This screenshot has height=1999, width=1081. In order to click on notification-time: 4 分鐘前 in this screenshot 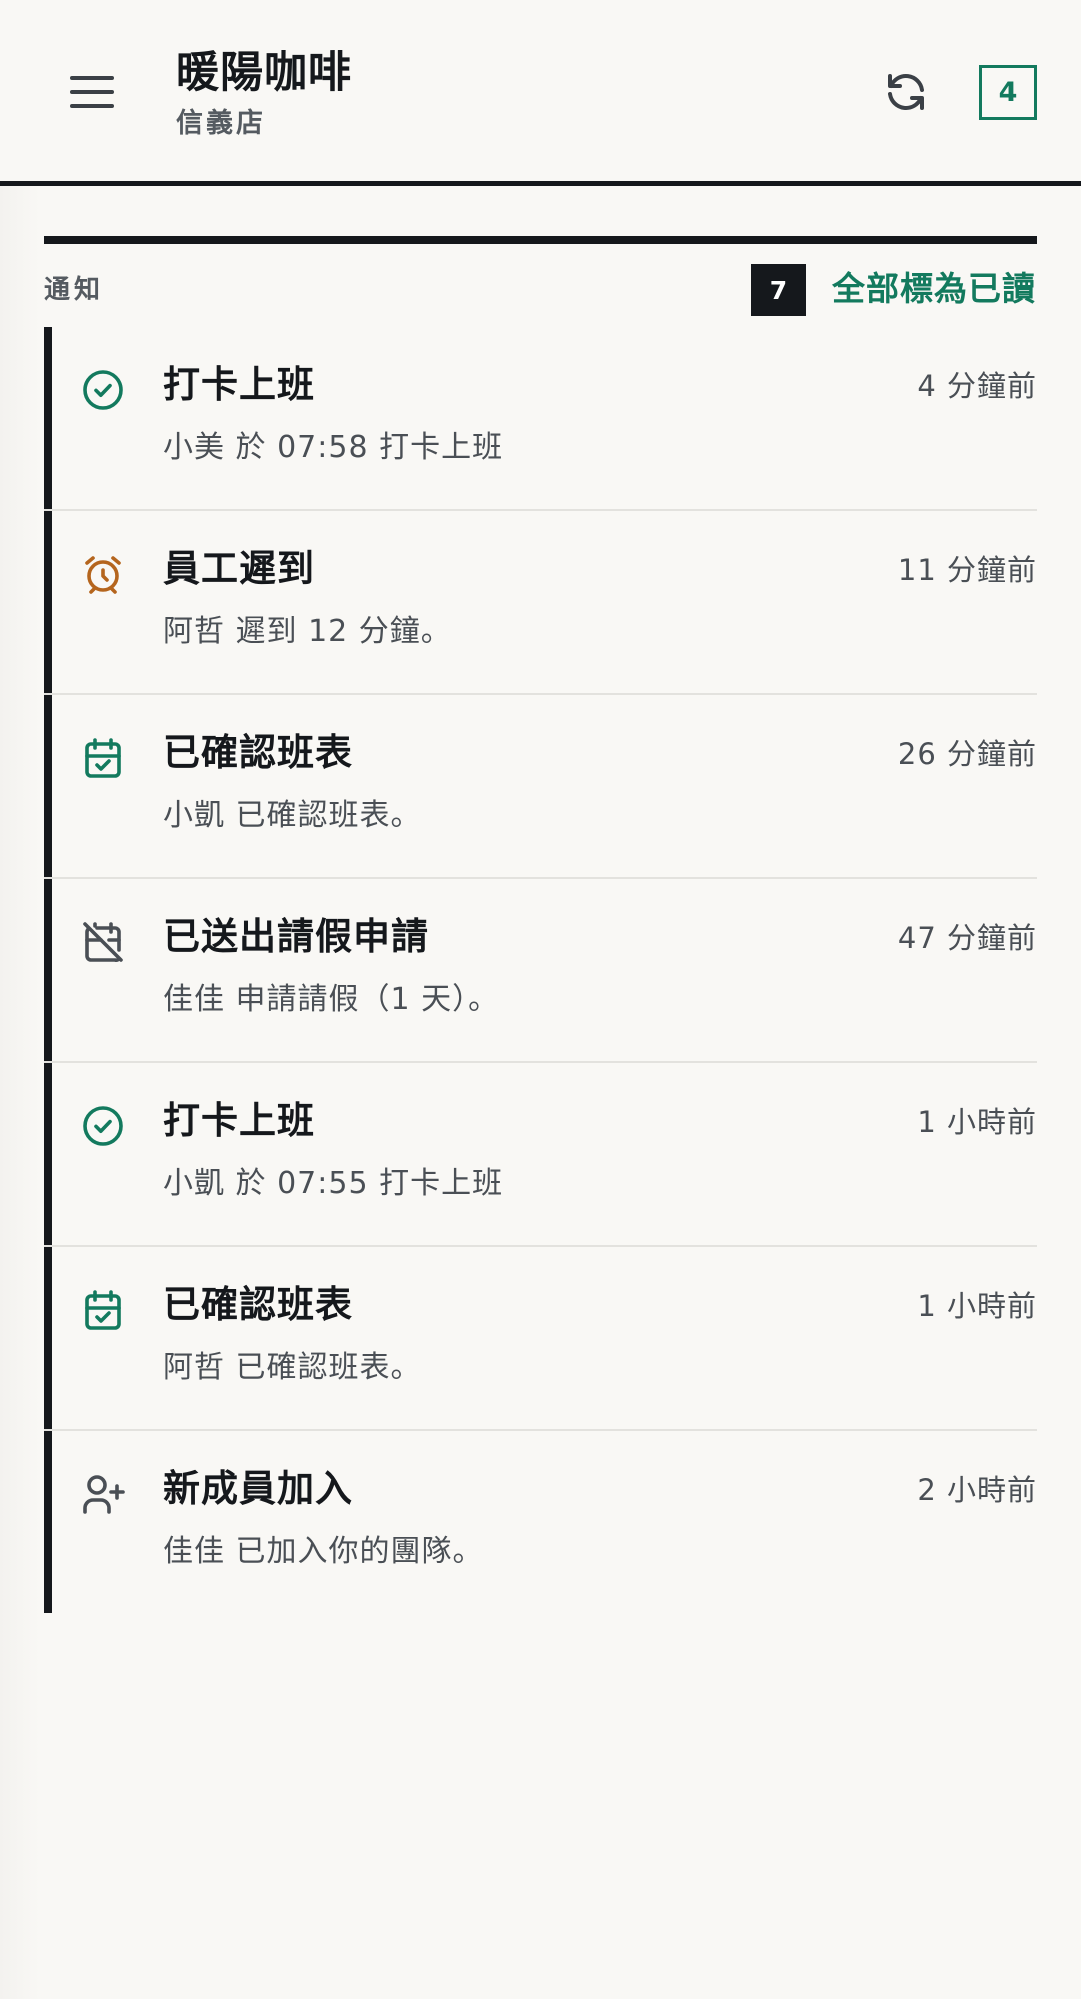, I will do `click(977, 386)`.